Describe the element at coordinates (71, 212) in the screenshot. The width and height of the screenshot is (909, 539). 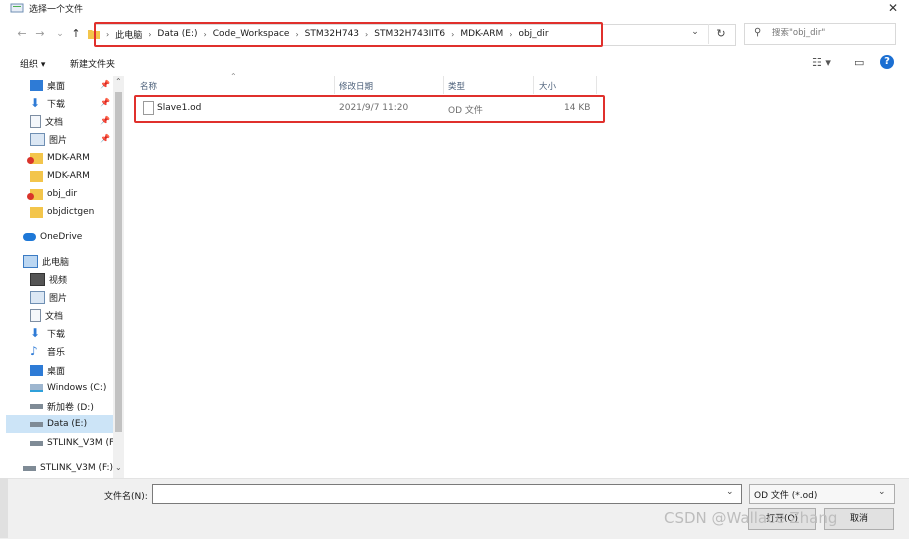
I see `sidebar-item-label: objdictgen` at that location.